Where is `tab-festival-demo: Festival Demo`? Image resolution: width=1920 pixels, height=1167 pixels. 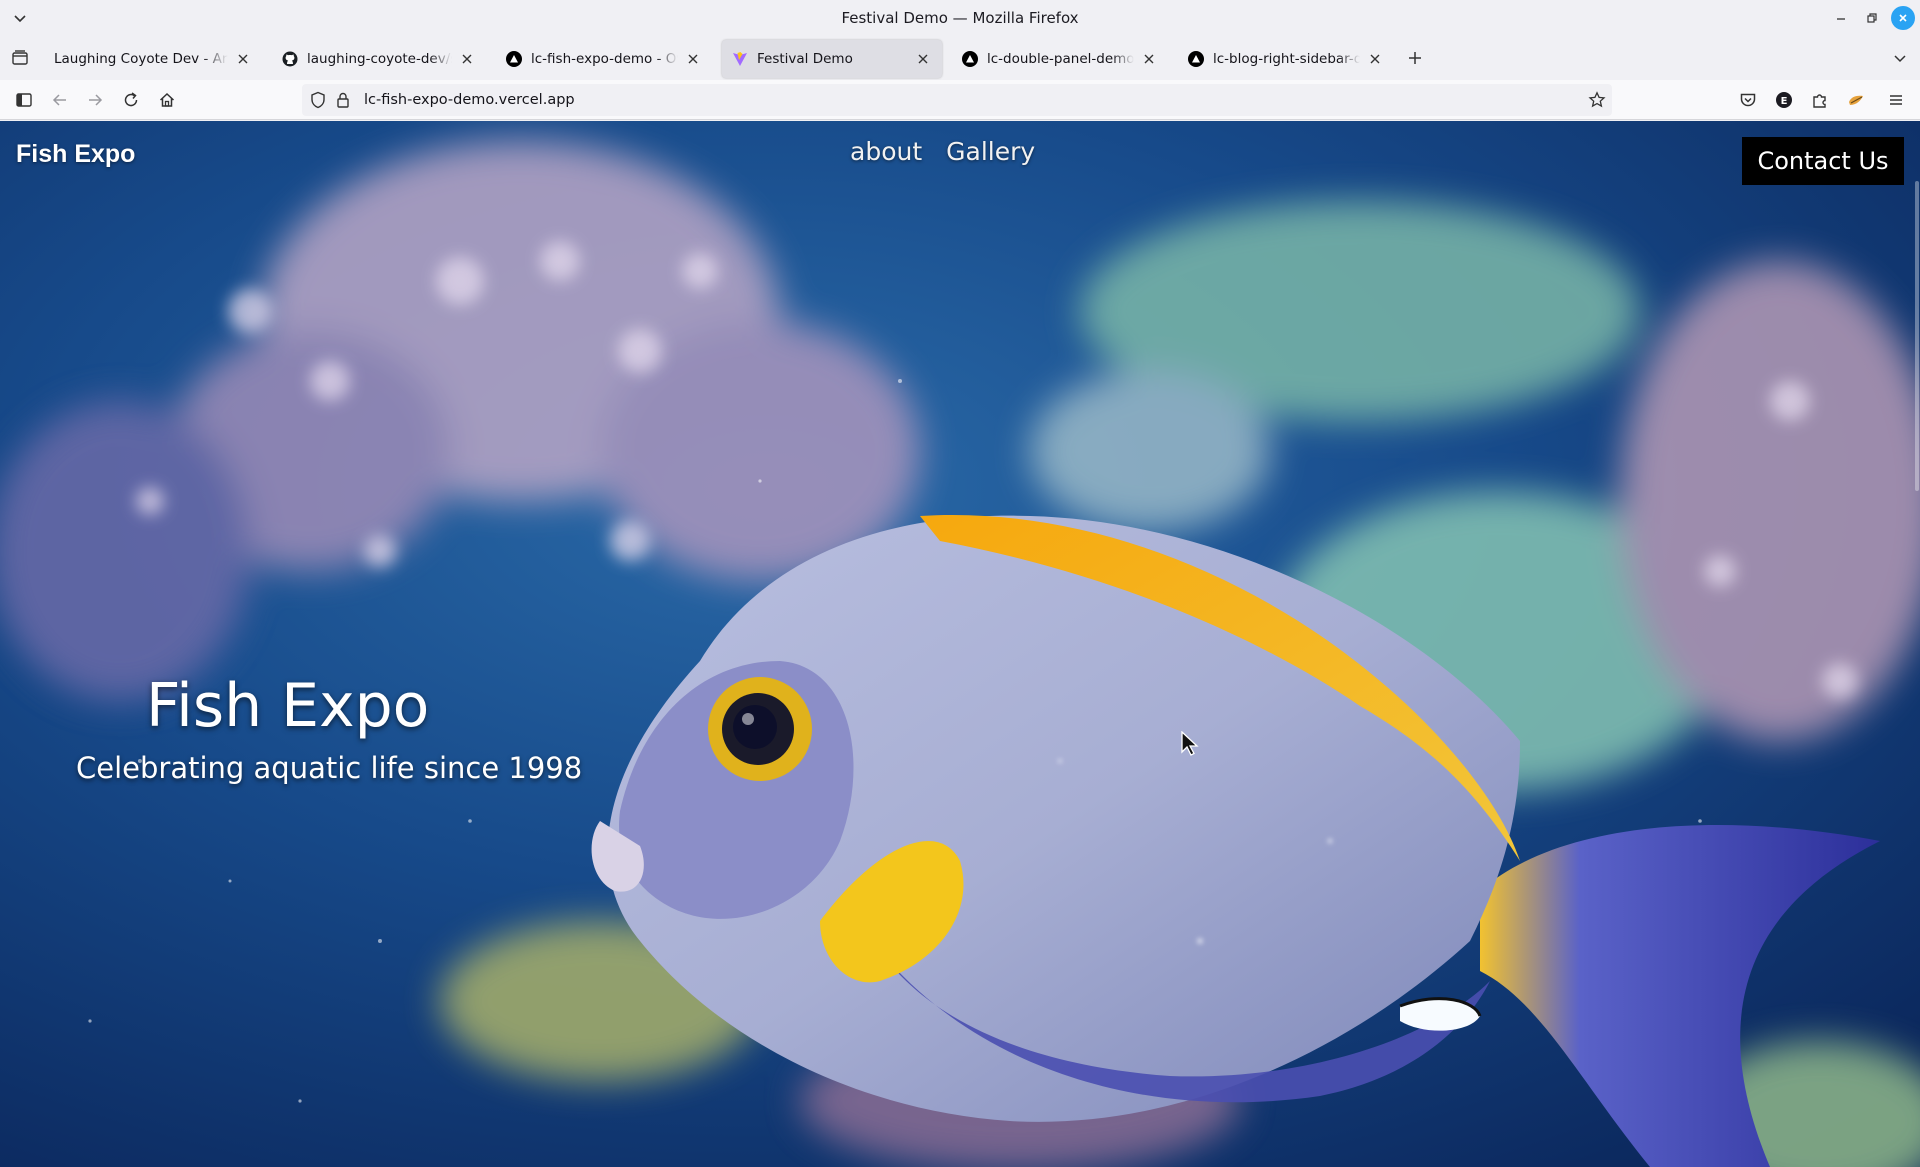
tab-festival-demo: Festival Demo is located at coordinates (832, 59).